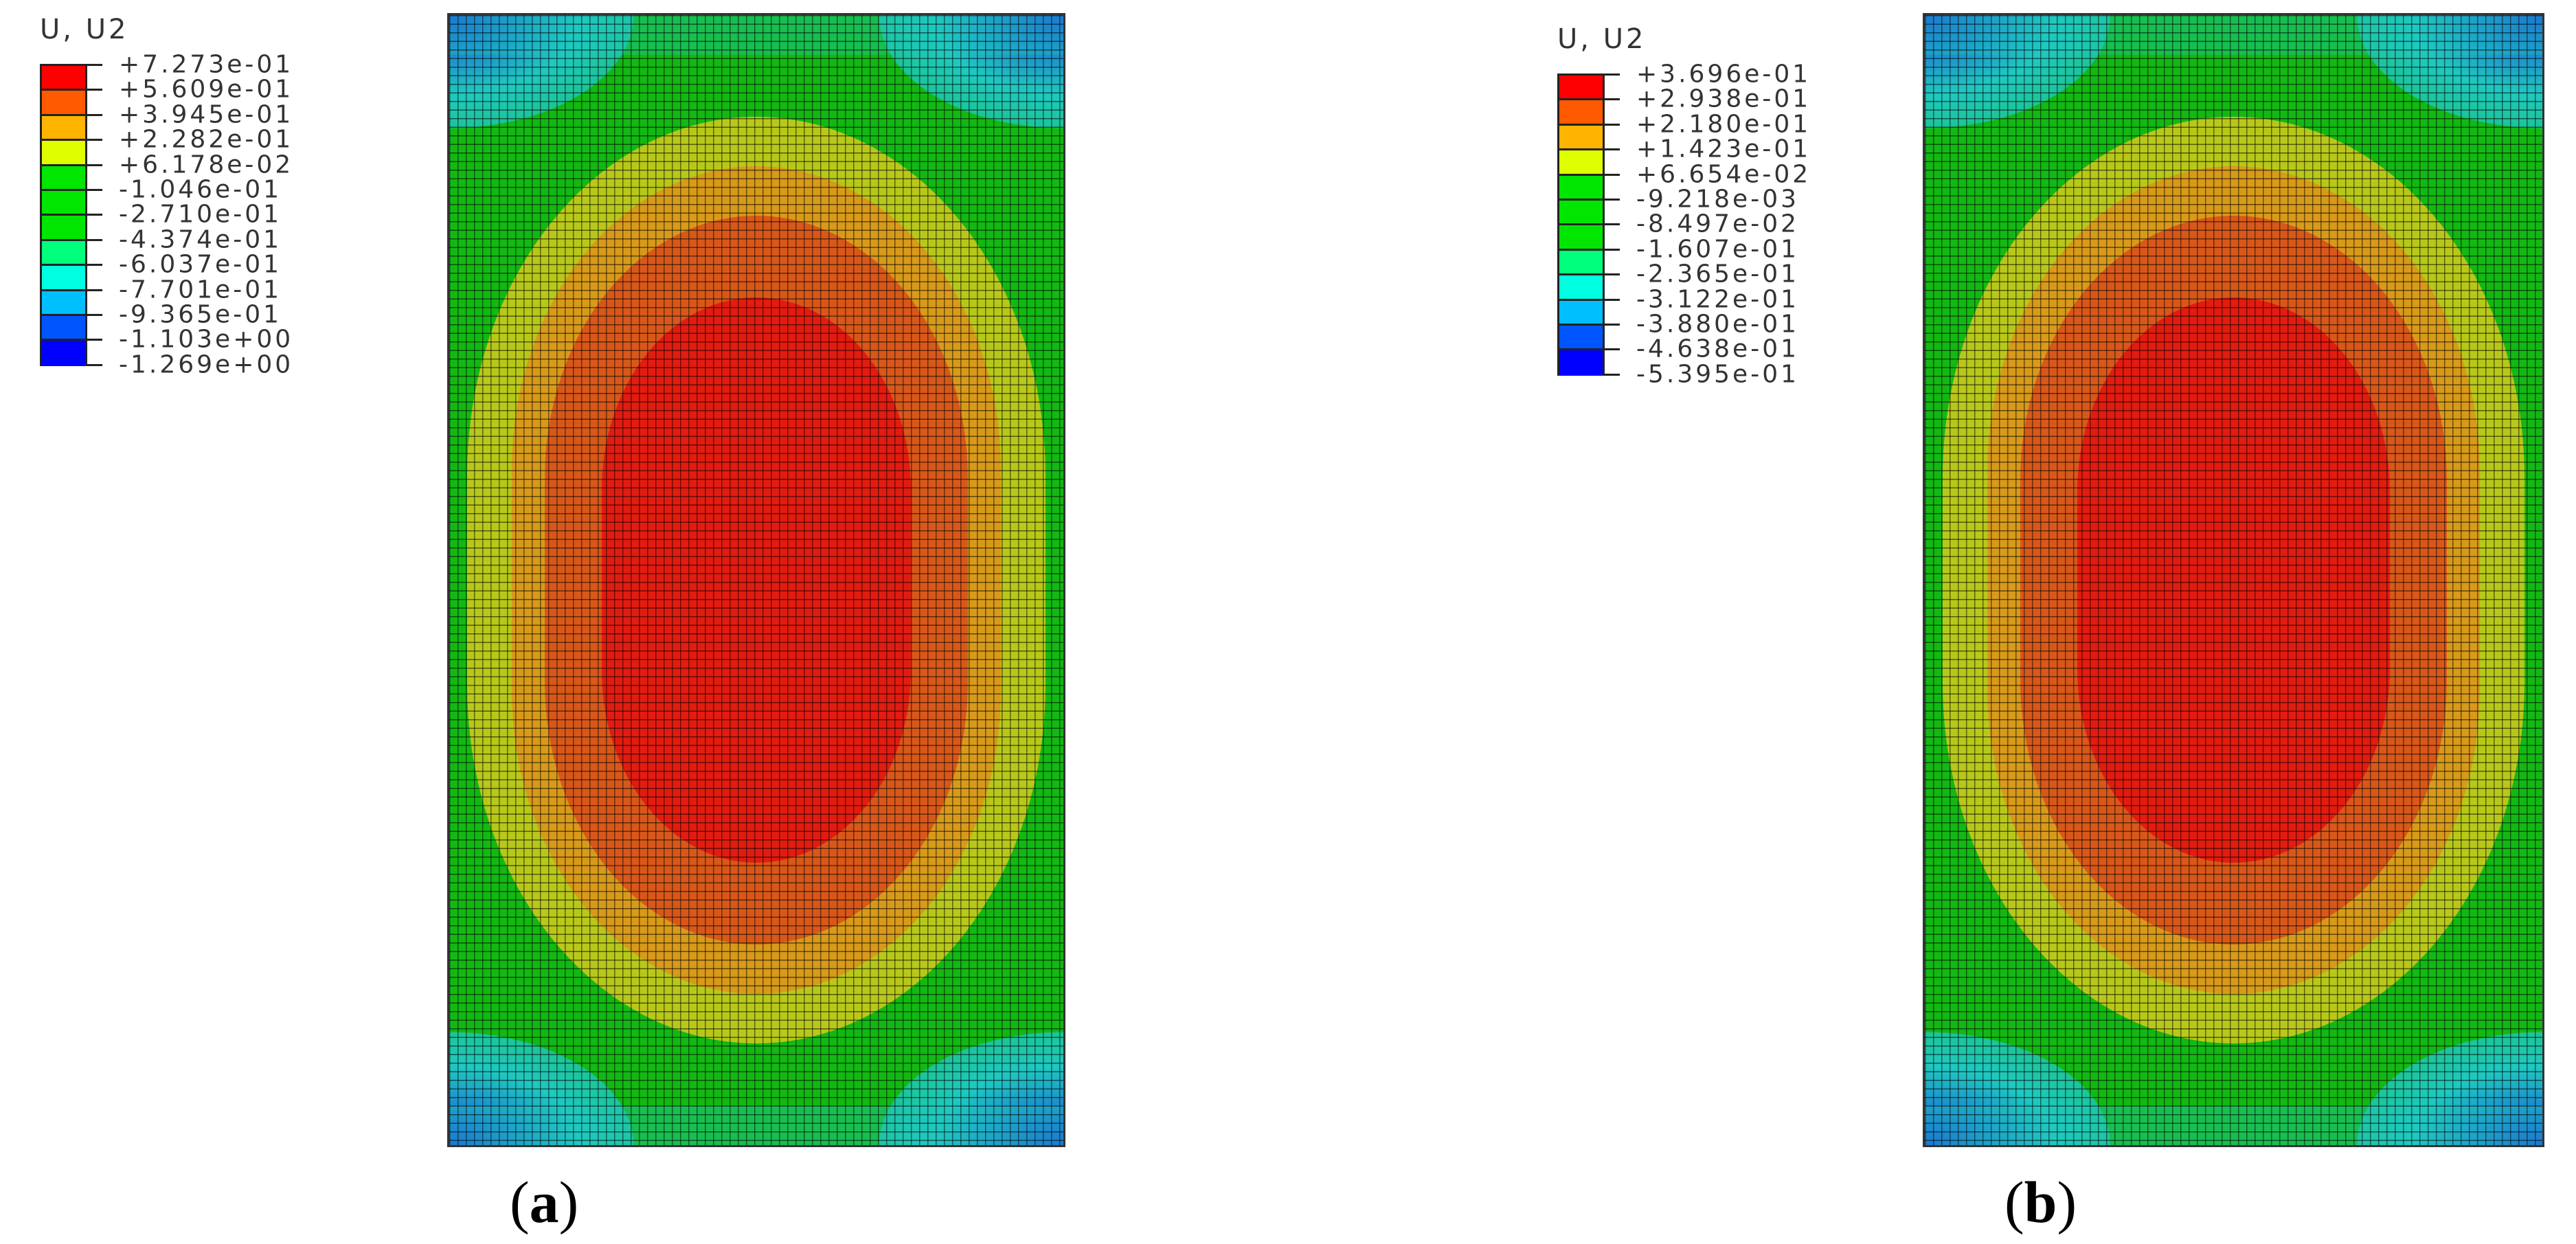 The width and height of the screenshot is (2576, 1244). Describe the element at coordinates (1717, 374) in the screenshot. I see `legend-tick-label: -5.395e-01` at that location.